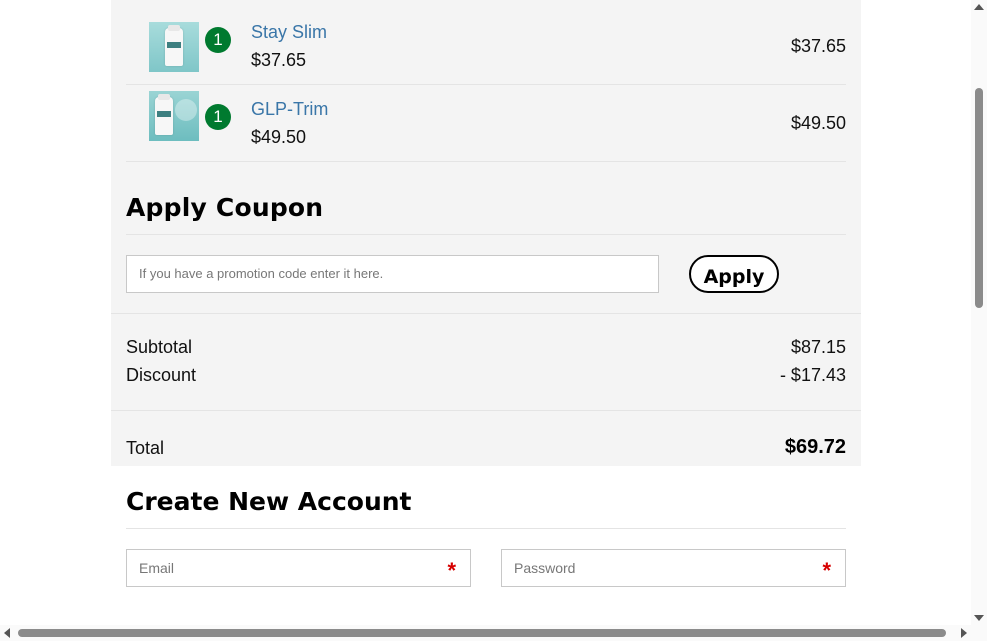  What do you see at coordinates (486, 46) in the screenshot?
I see `cart-item: 1 Stay Slim $37.65 $37.65` at bounding box center [486, 46].